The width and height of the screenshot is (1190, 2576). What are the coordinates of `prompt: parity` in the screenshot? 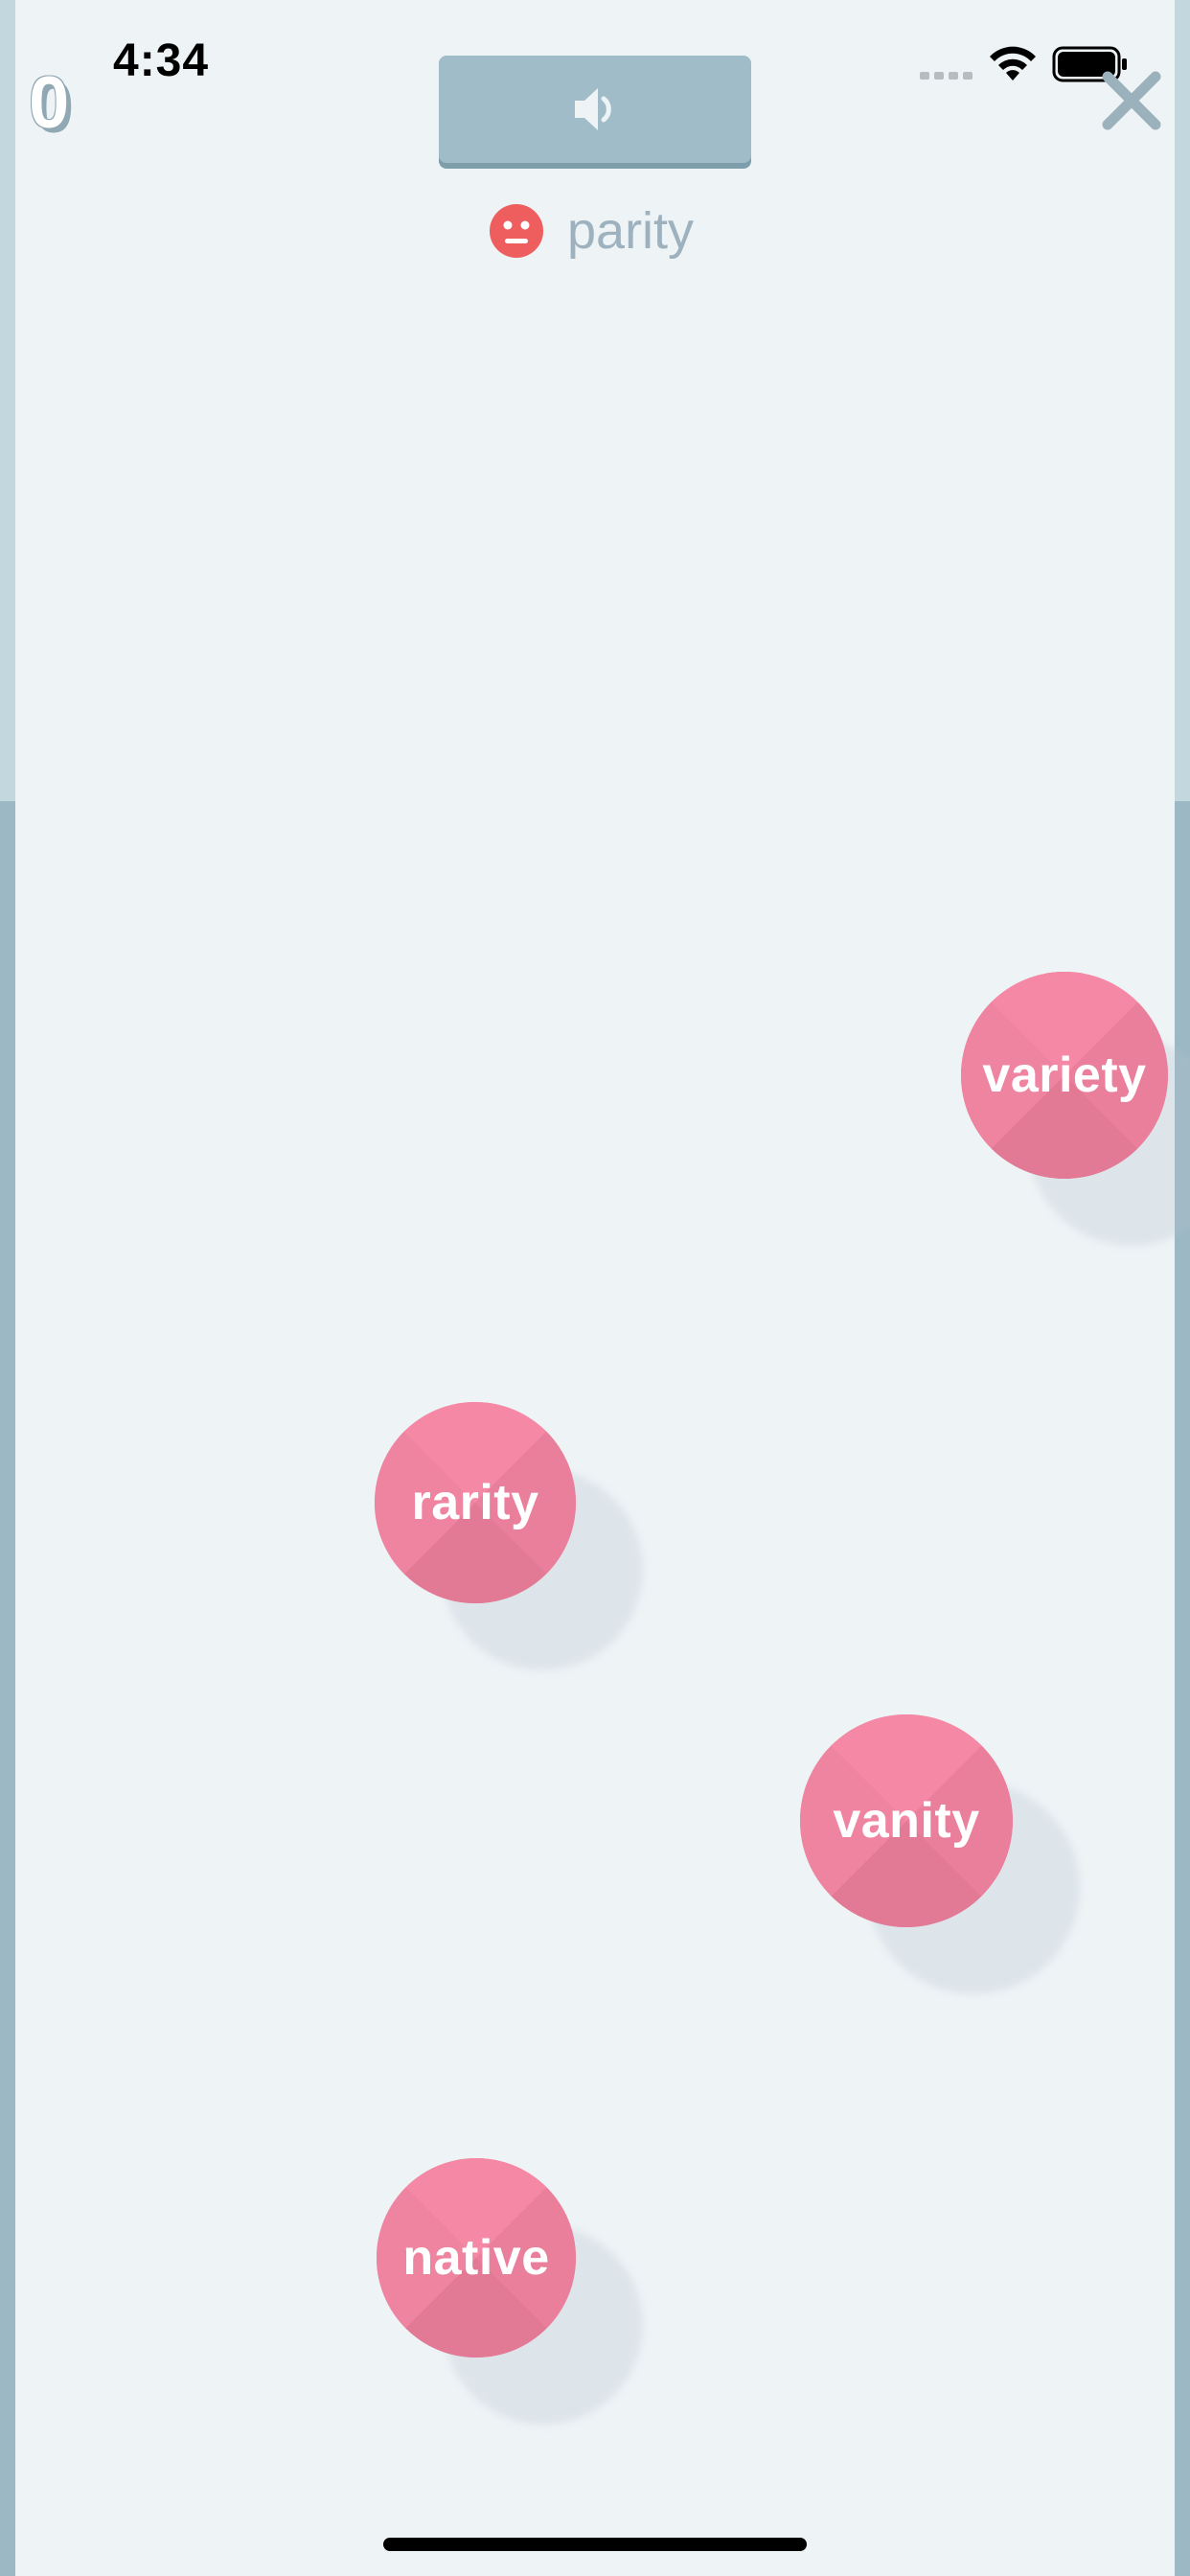 It's located at (591, 231).